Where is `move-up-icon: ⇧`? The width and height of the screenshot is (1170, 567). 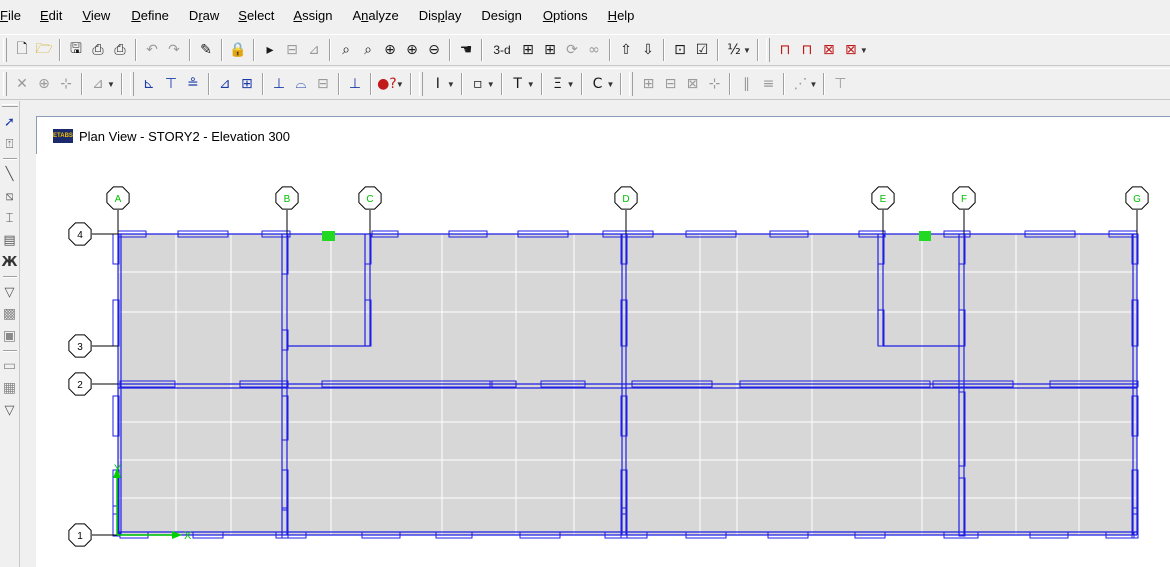
move-up-icon: ⇧ is located at coordinates (626, 50).